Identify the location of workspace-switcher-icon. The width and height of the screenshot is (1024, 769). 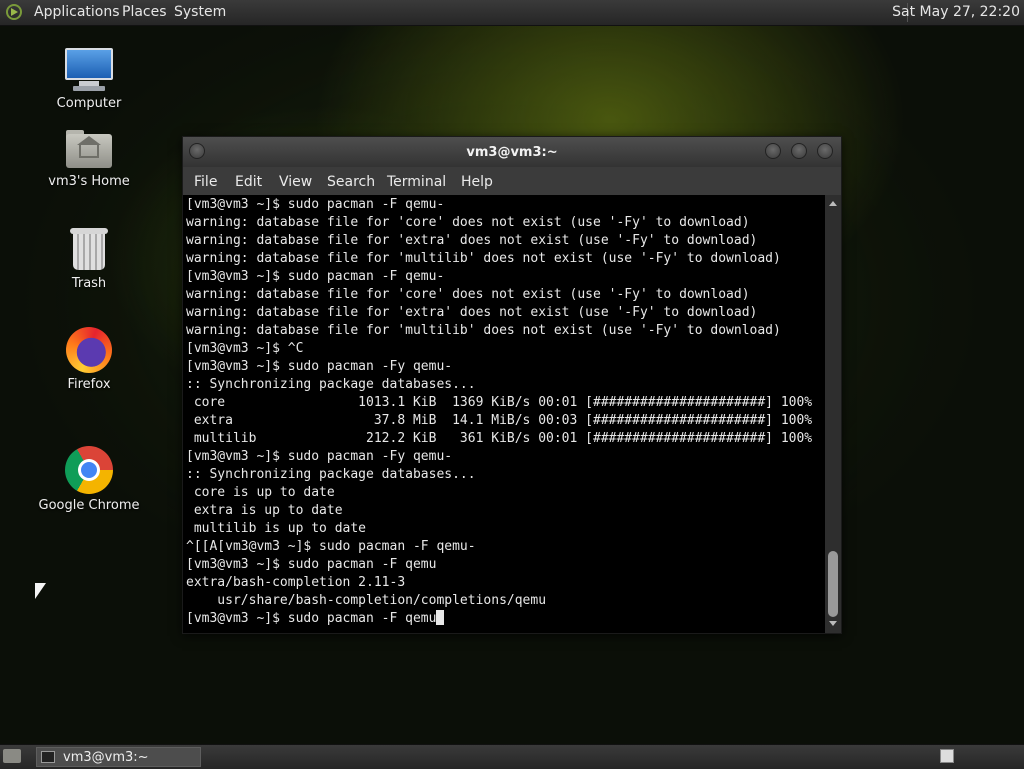
(947, 756).